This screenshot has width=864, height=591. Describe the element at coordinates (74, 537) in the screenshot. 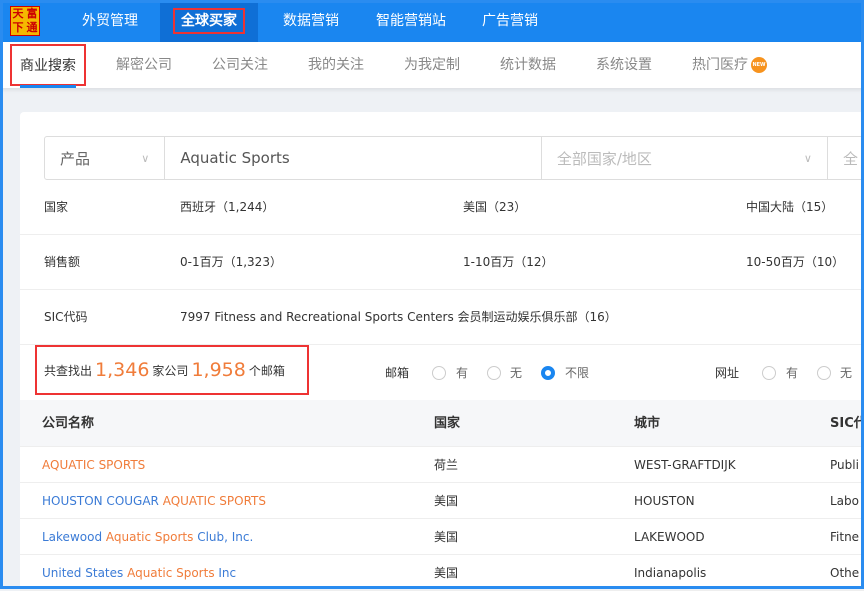

I see `name-part: Lakewood` at that location.